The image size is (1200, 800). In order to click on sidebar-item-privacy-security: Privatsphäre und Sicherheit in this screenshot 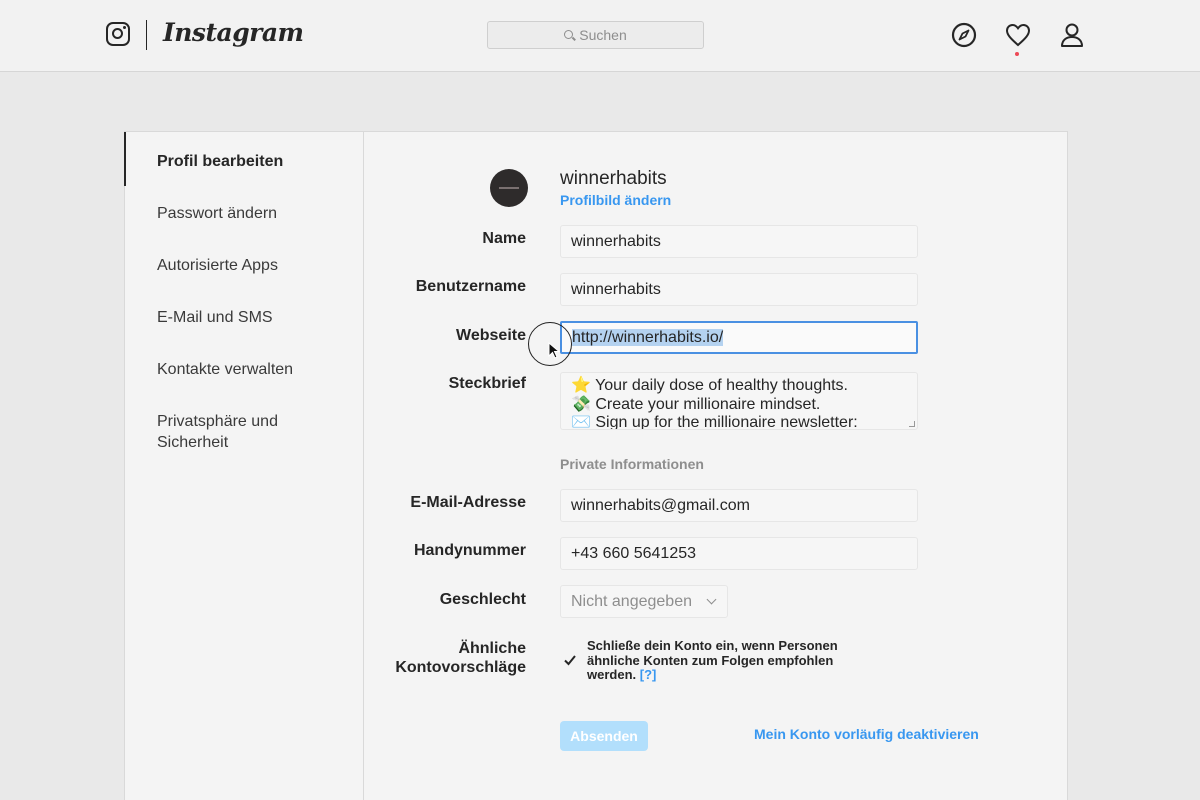, I will do `click(232, 432)`.